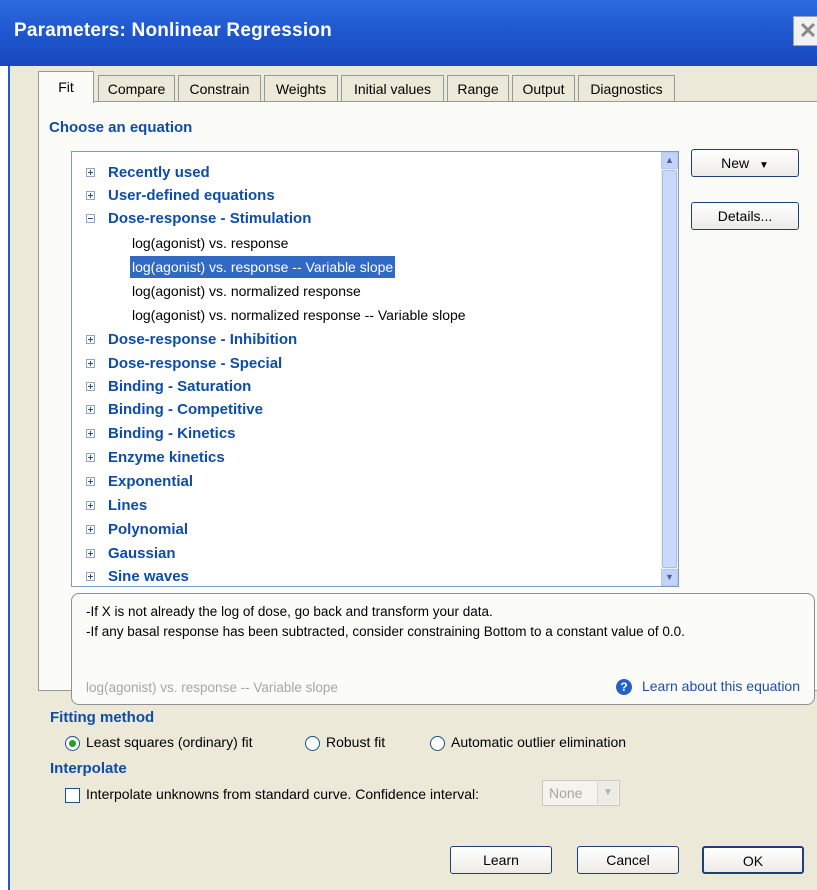  I want to click on radio-label: Automatic outlier elimination, so click(539, 742).